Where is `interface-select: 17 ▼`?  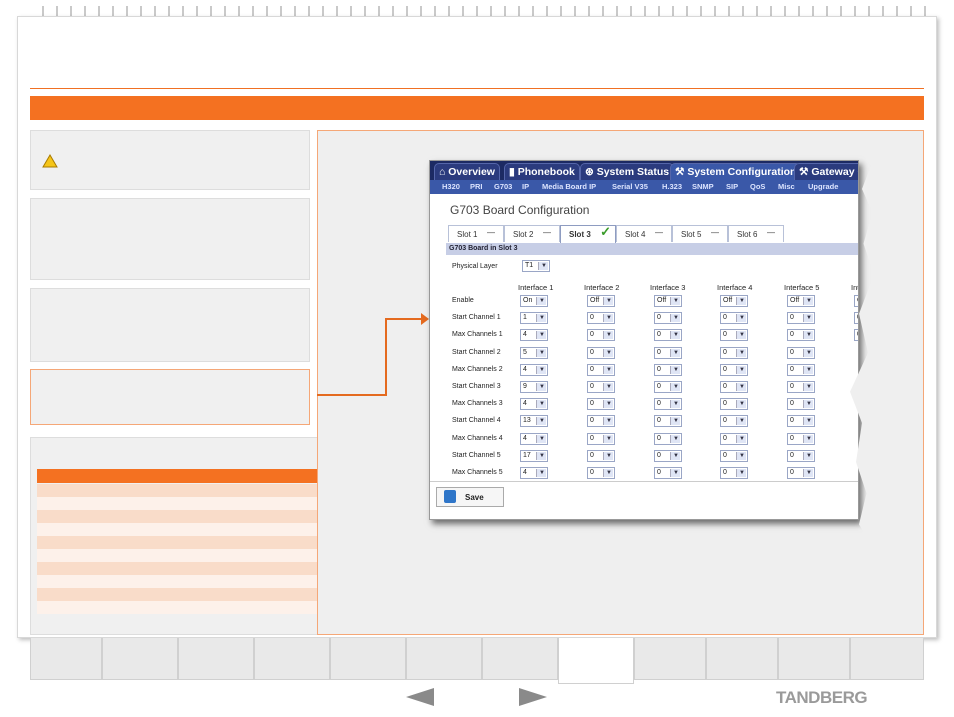 interface-select: 17 ▼ is located at coordinates (534, 455).